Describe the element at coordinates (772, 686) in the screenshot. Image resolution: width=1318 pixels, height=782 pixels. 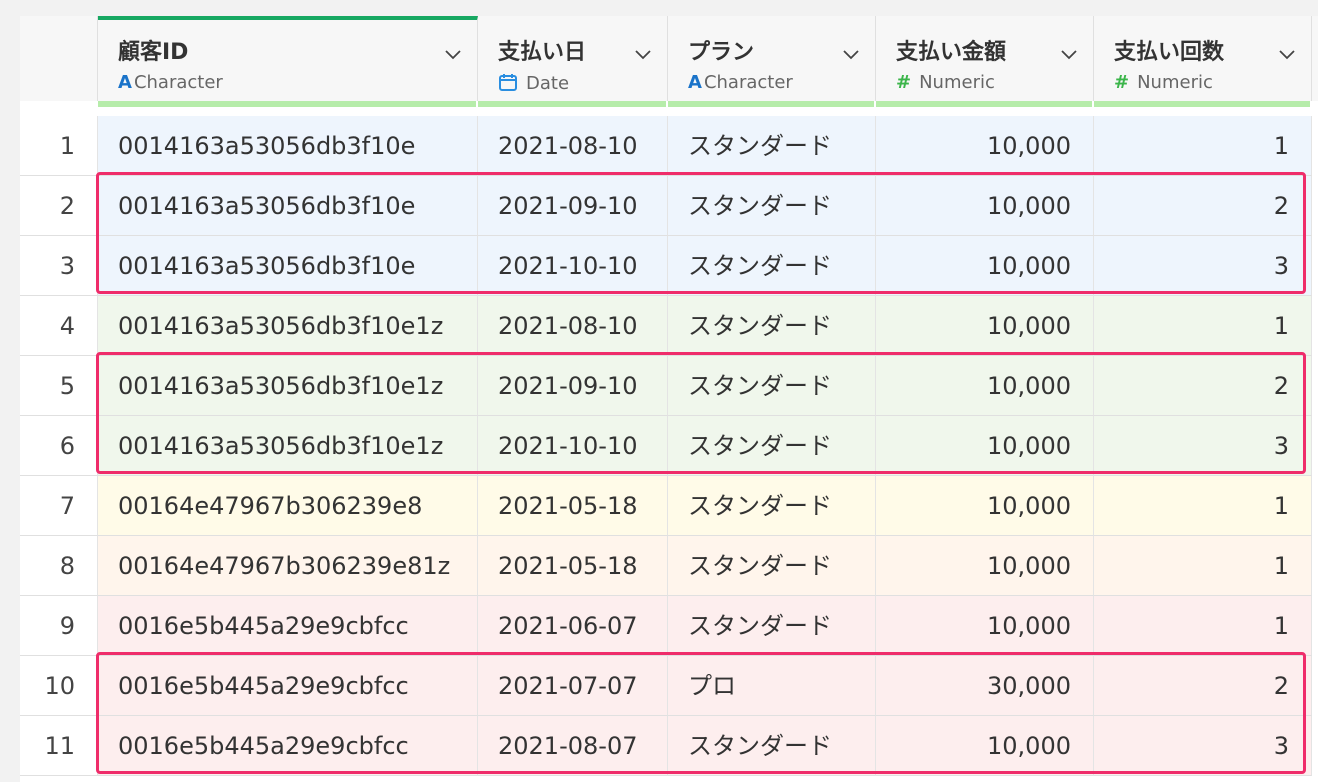
I see `table-cell-plan: プロ` at that location.